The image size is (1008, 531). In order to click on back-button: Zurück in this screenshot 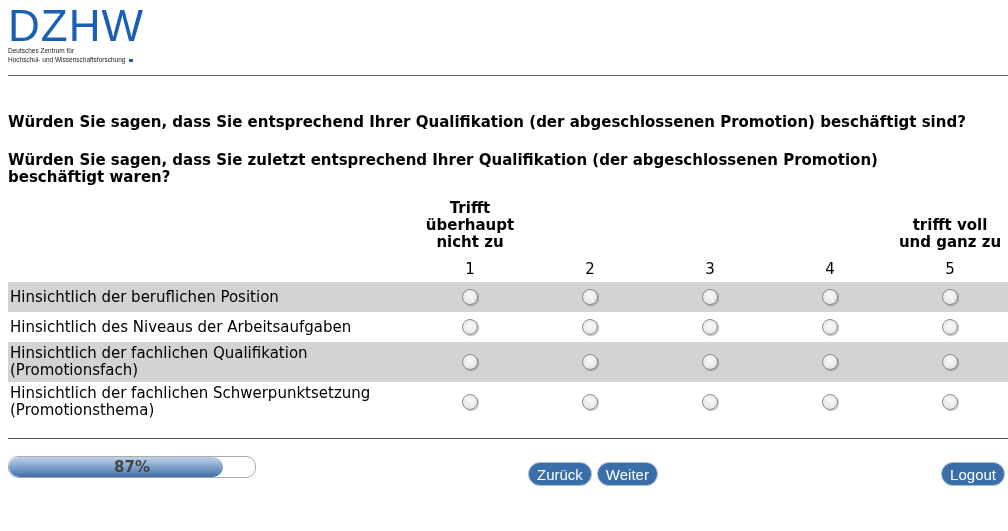, I will do `click(560, 474)`.